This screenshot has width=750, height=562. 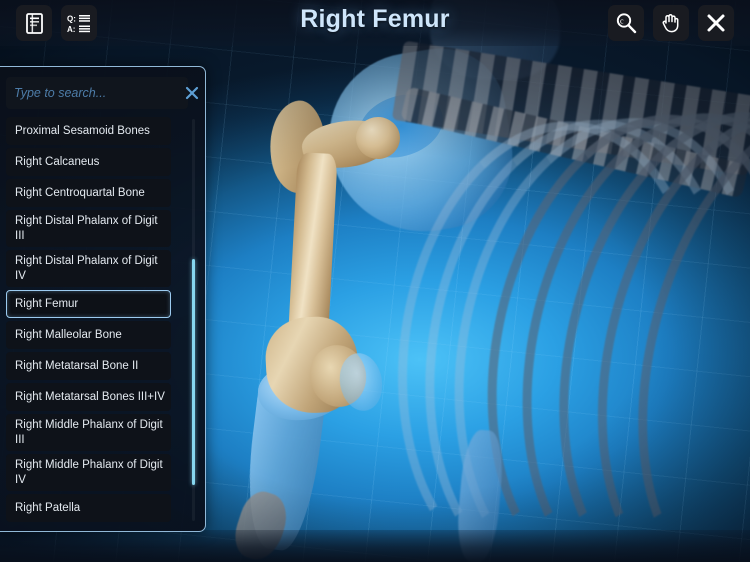 I want to click on list-item: Right Metatarsal Bone II, so click(x=88, y=366).